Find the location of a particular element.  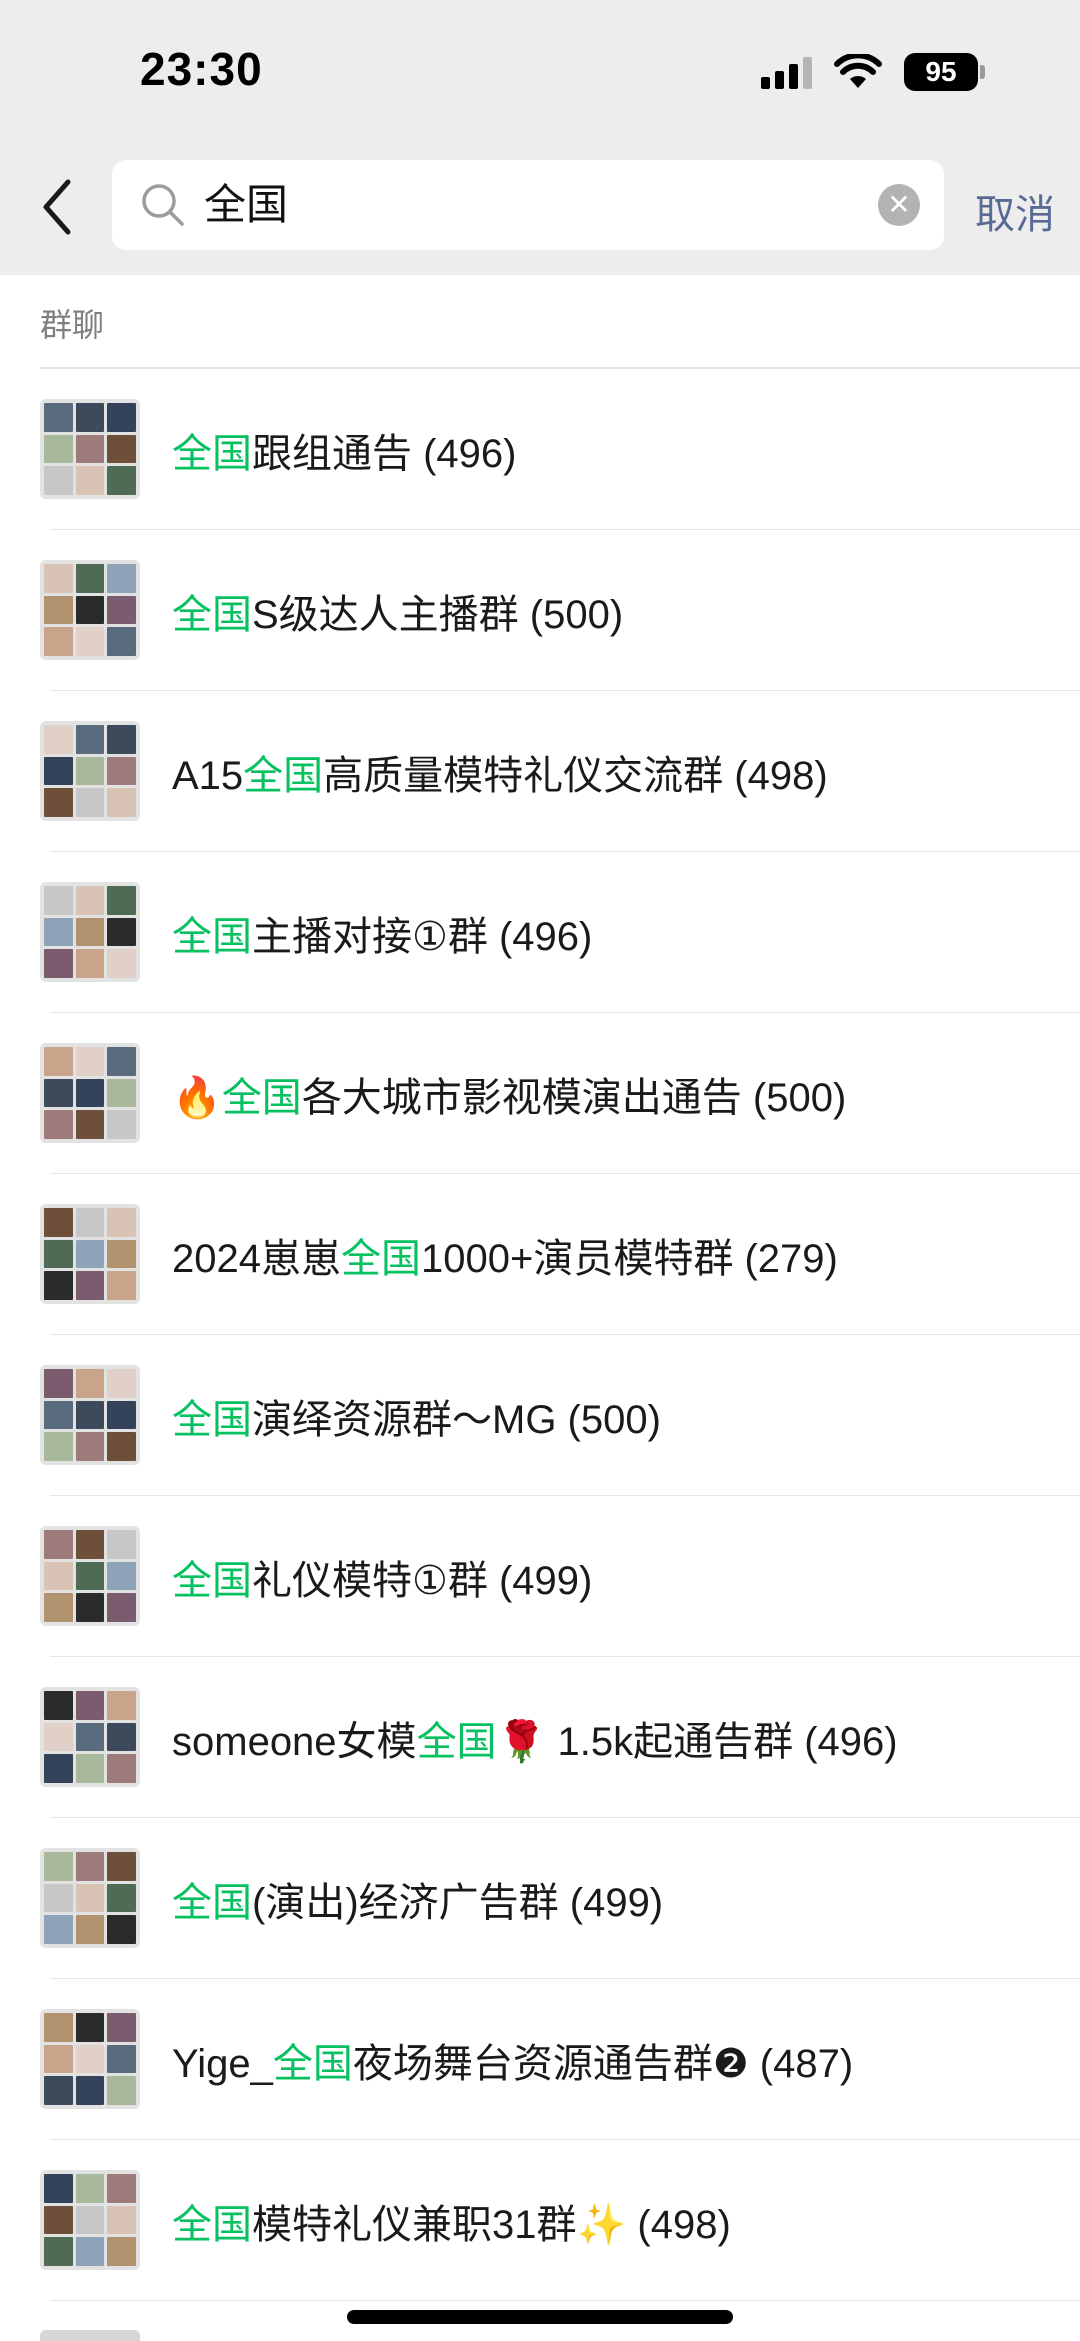

list-item: A15全国高质量模特礼仪交流群 (498) is located at coordinates (540, 771).